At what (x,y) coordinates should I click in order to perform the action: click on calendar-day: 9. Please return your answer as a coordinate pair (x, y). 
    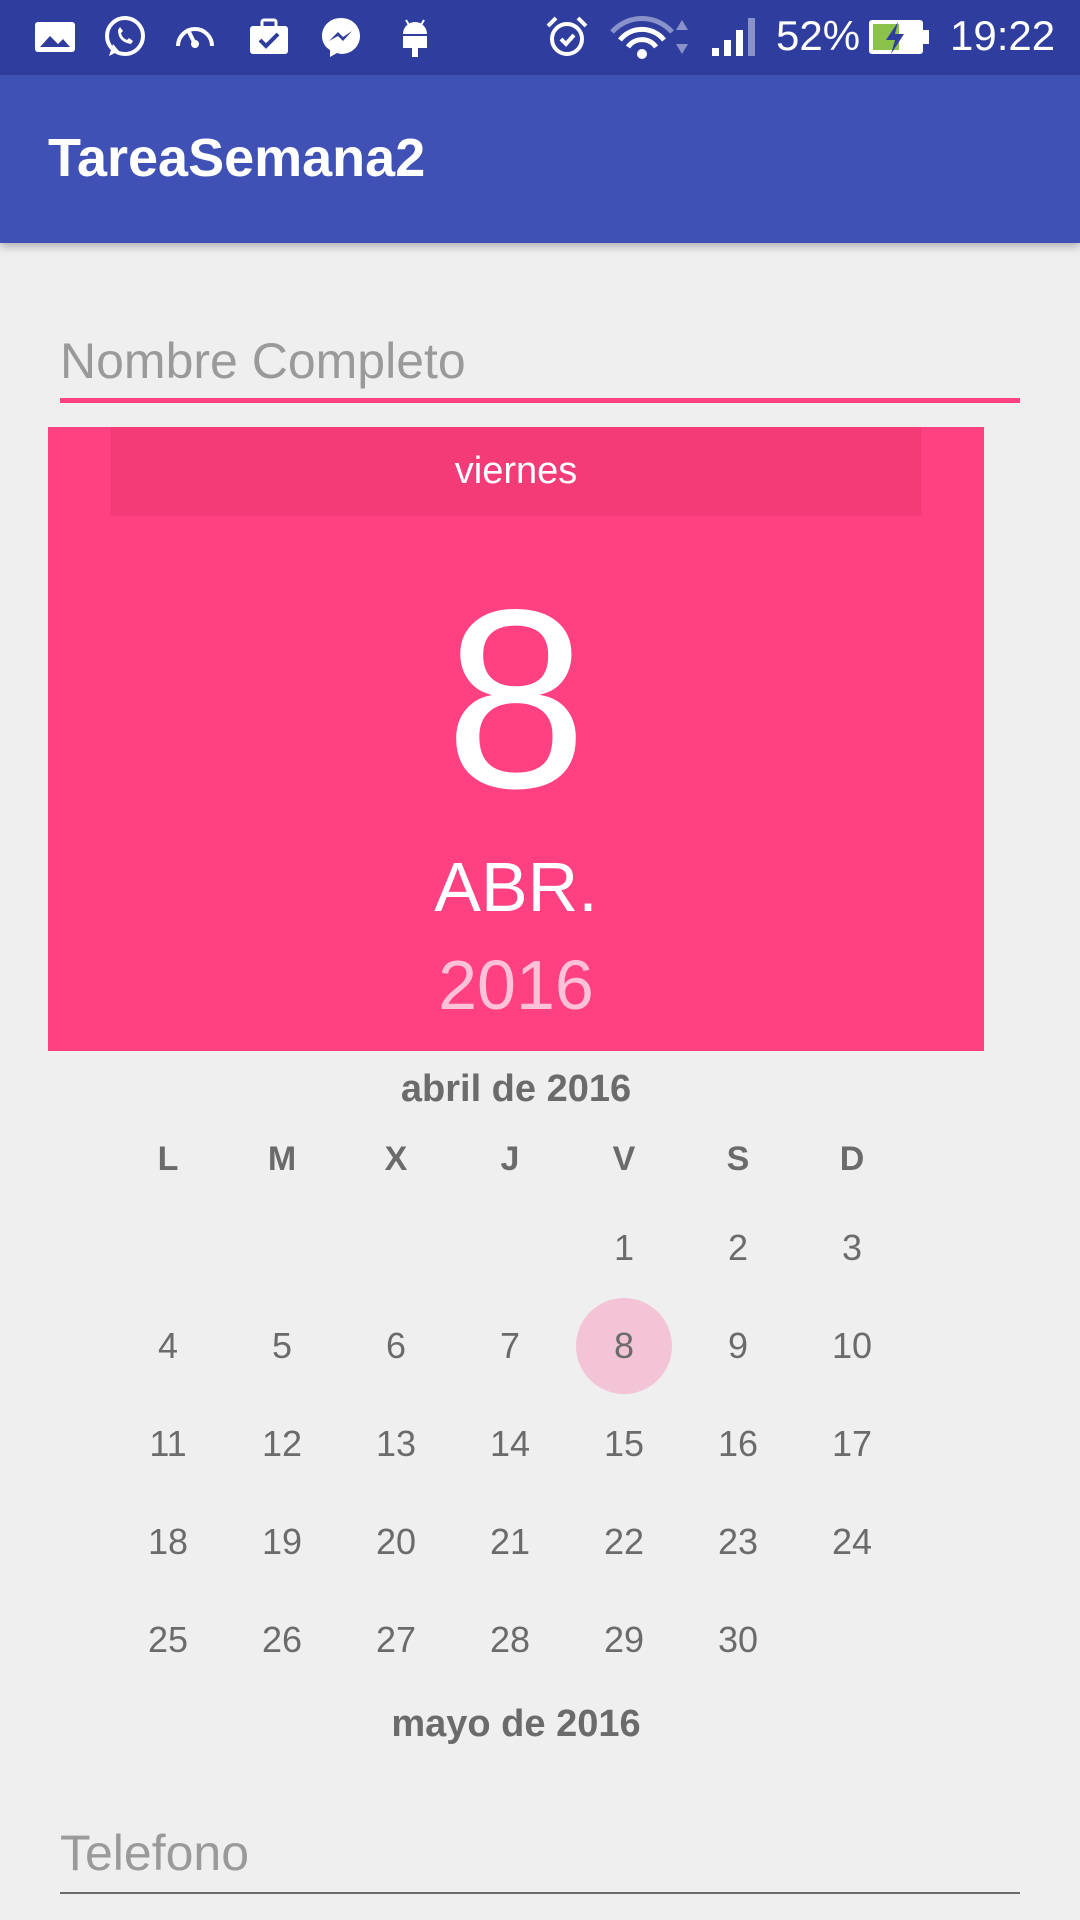
    Looking at the image, I should click on (738, 1346).